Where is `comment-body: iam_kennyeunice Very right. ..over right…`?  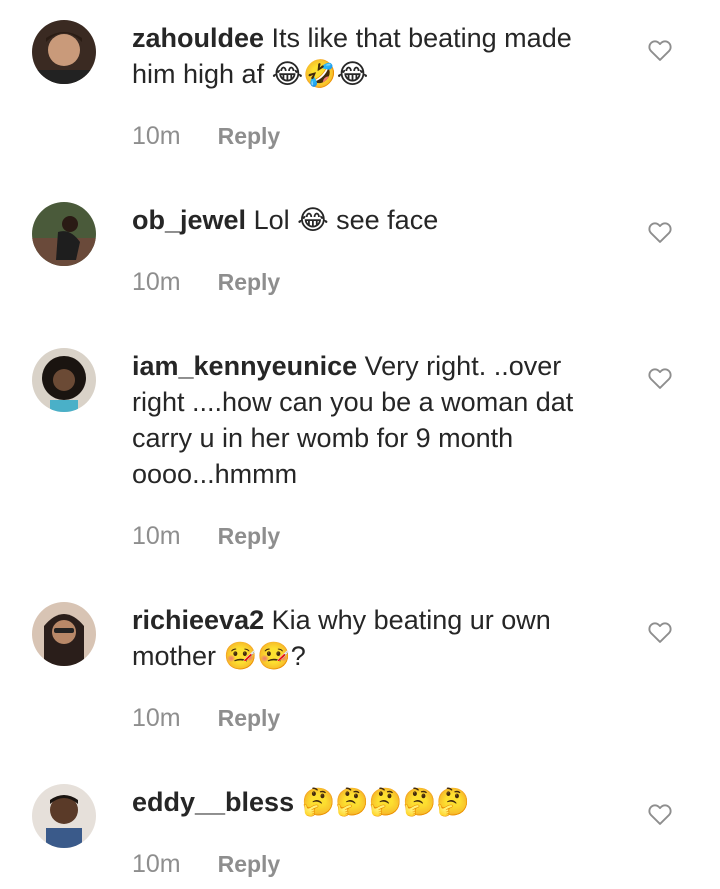
comment-body: iam_kennyeunice Very right. ..over right… is located at coordinates (372, 420).